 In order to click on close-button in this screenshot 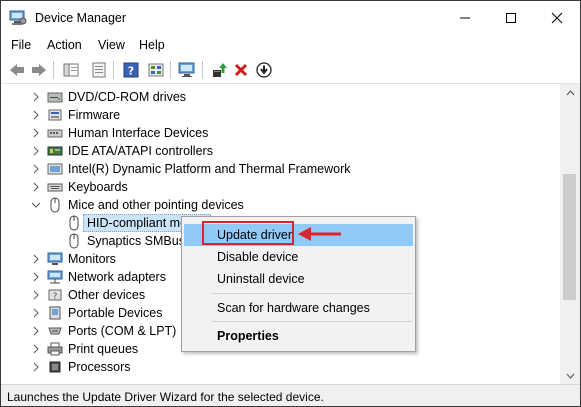, I will do `click(557, 18)`.